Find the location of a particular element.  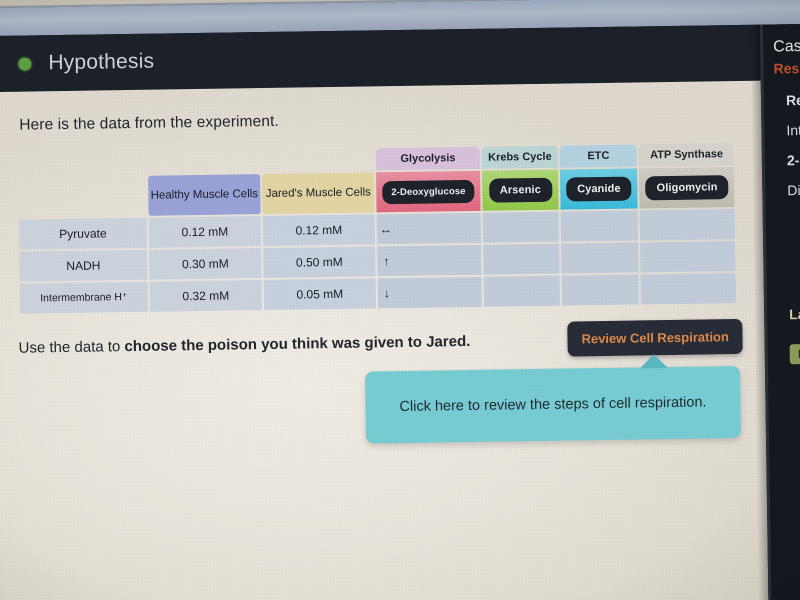

value-healthy-nadh: 0.30 mM is located at coordinates (205, 264).